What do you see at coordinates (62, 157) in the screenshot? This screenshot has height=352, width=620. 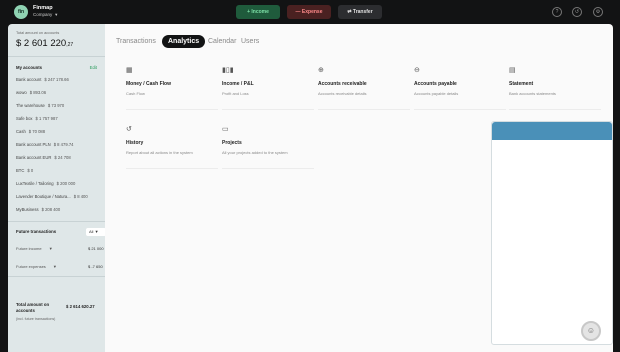 I see `account-amount: $ 24 708` at bounding box center [62, 157].